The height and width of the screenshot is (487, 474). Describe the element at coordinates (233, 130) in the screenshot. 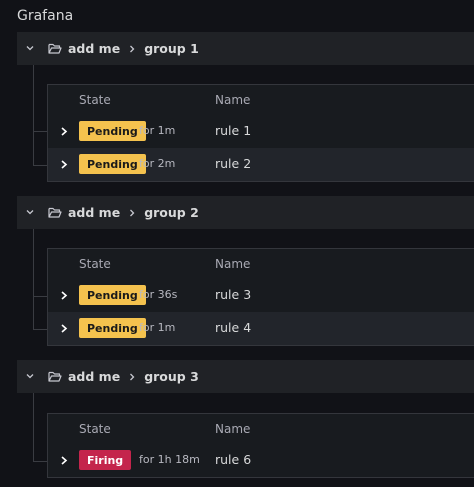

I see `rule-name: rule 1` at that location.